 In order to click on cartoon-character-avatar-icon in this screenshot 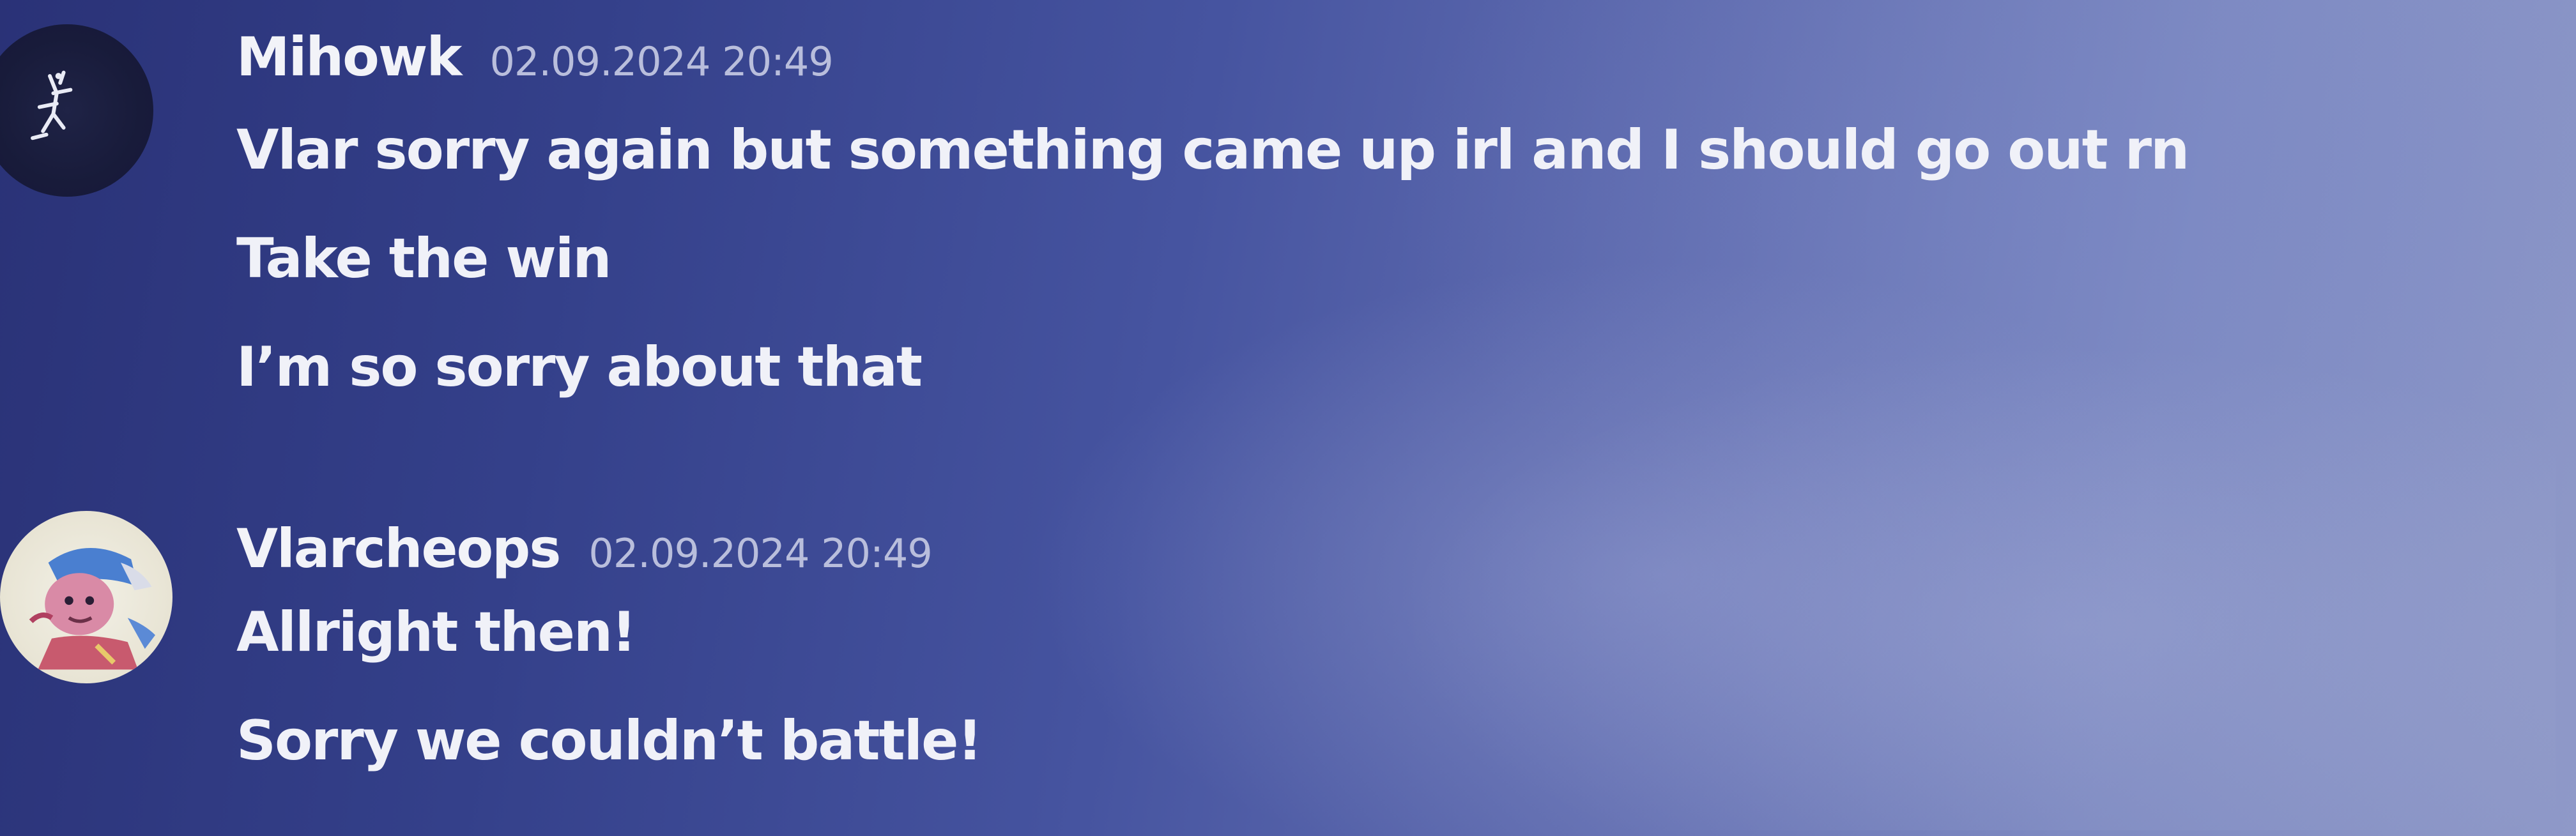, I will do `click(92, 608)`.